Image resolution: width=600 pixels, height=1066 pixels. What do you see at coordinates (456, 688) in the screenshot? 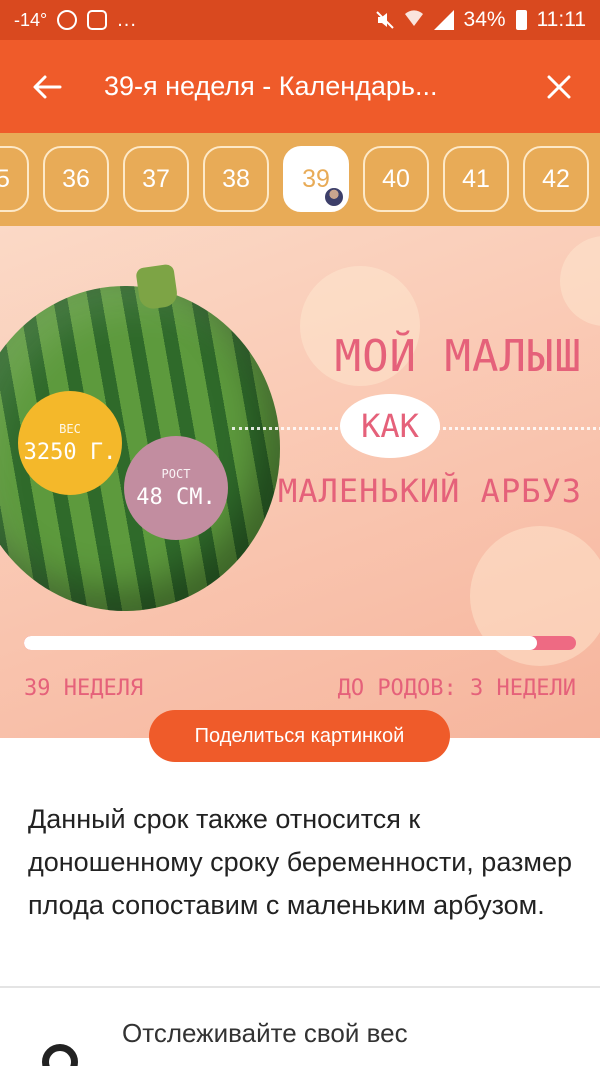
I see `remaining-label: ДО РОДОВ: 3 НЕДЕЛИ` at bounding box center [456, 688].